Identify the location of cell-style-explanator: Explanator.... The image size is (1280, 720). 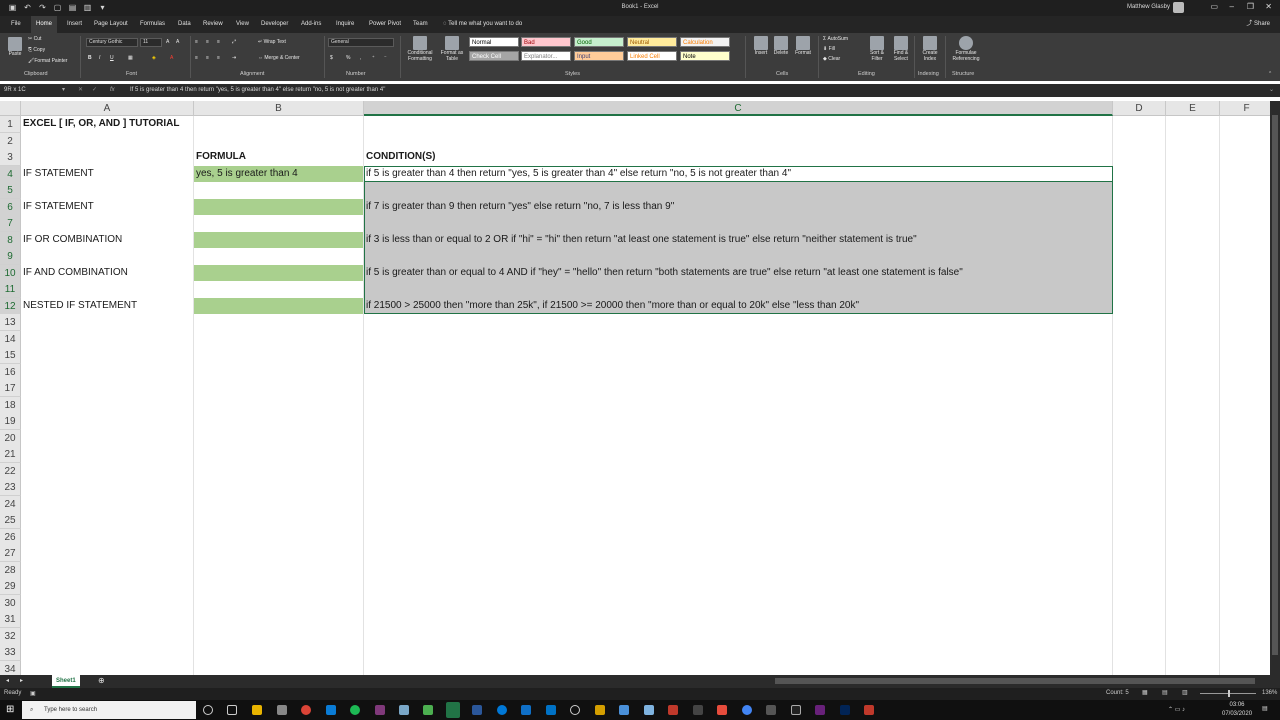
(546, 56).